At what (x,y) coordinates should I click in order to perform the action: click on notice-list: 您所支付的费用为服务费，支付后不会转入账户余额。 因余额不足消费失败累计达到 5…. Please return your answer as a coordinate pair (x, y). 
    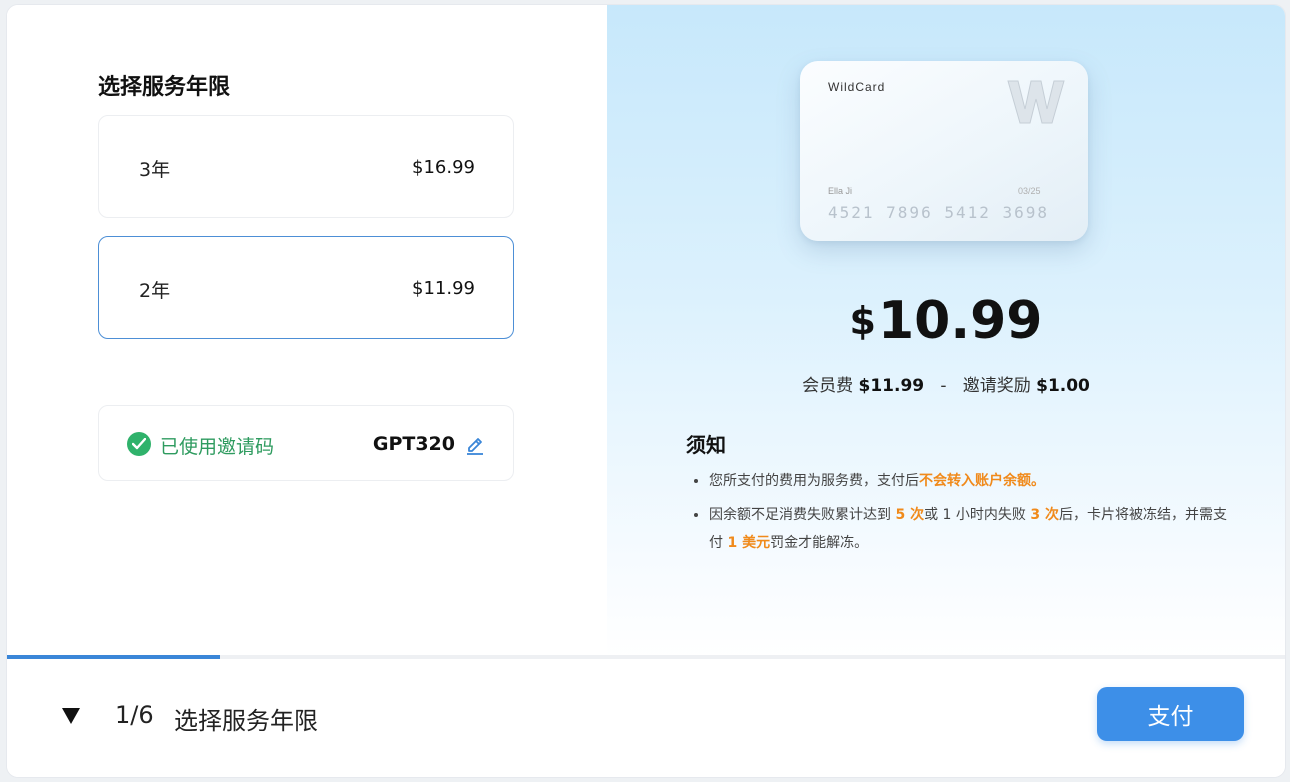
    Looking at the image, I should click on (957, 515).